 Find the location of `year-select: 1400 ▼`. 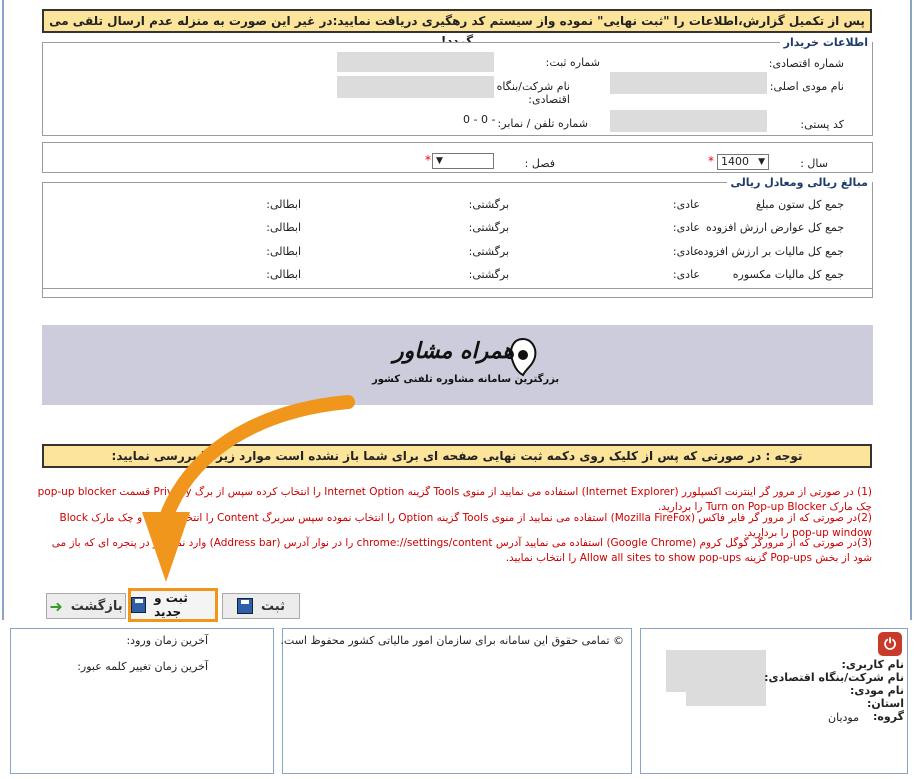

year-select: 1400 ▼ is located at coordinates (743, 162).